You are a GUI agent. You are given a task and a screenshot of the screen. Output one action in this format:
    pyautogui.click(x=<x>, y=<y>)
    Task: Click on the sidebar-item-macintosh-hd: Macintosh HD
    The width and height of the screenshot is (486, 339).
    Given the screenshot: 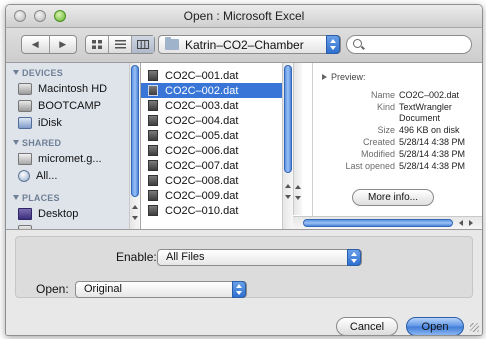 What is the action you would take?
    pyautogui.click(x=62, y=89)
    